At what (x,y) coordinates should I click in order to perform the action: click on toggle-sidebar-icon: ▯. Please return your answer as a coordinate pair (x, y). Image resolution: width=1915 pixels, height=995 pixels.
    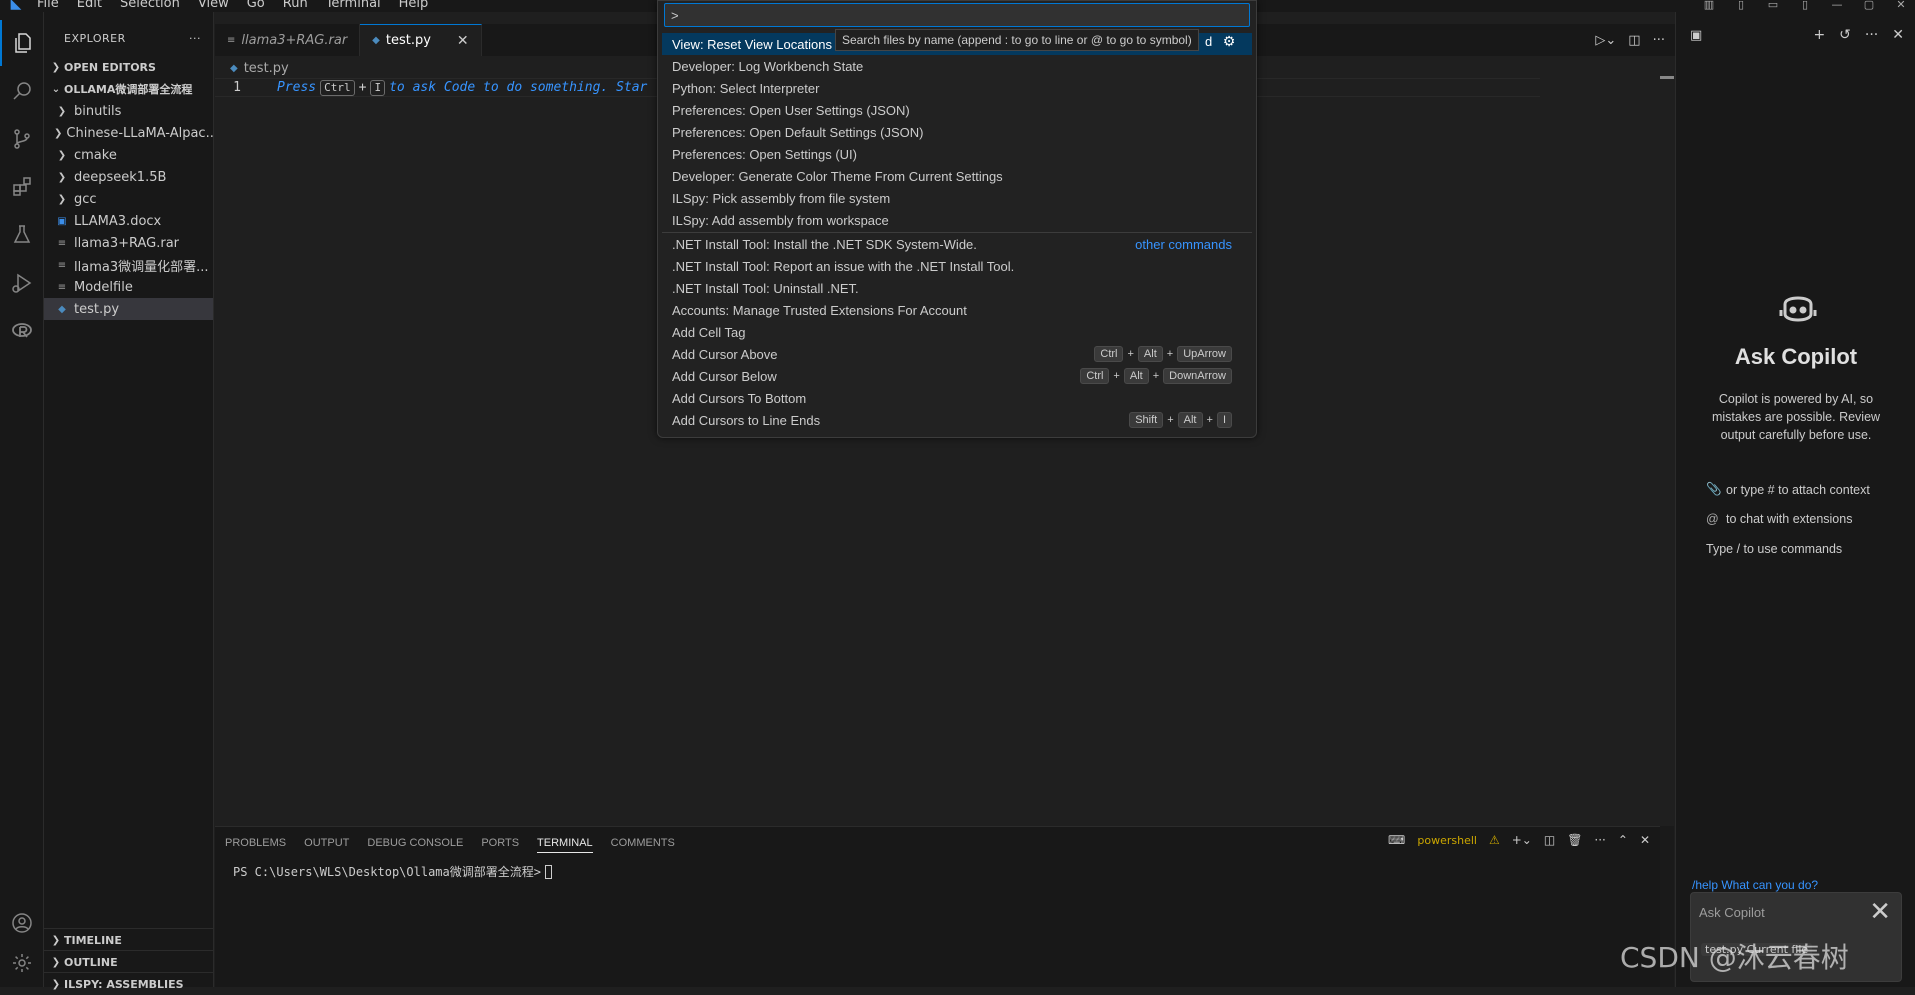
    Looking at the image, I should click on (1741, 5).